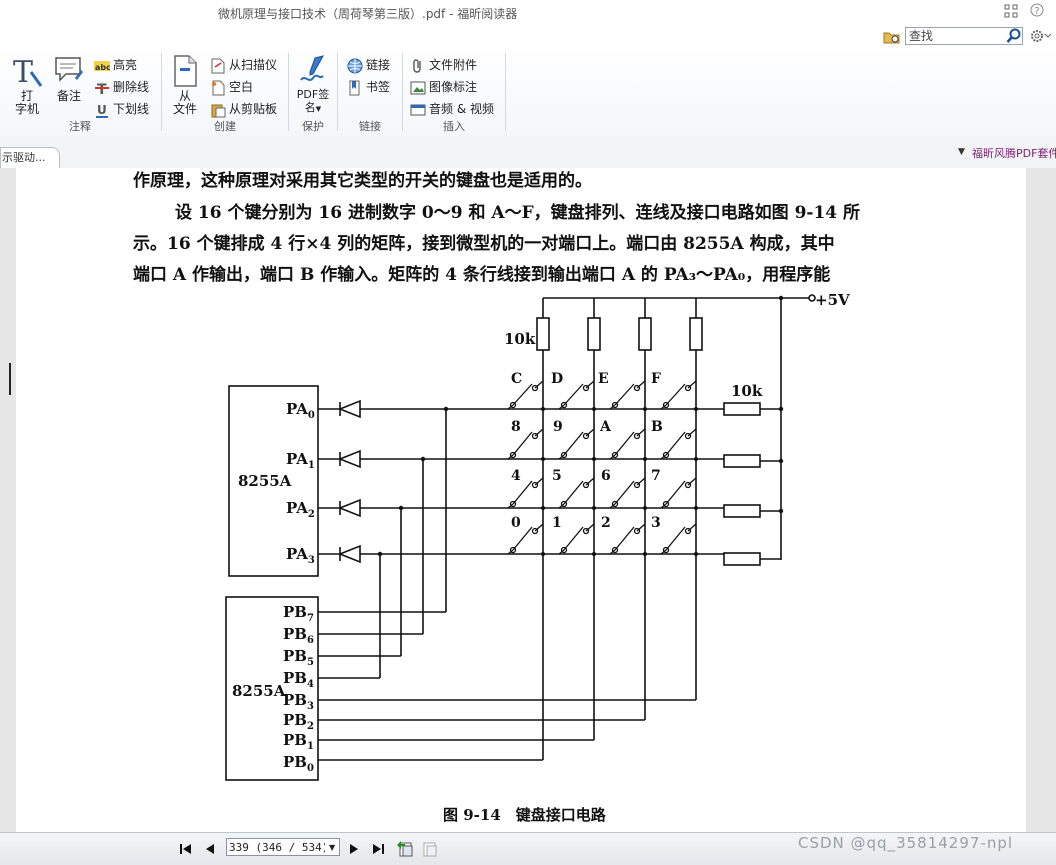 The height and width of the screenshot is (865, 1056). Describe the element at coordinates (557, 379) in the screenshot. I see `key-label: D` at that location.